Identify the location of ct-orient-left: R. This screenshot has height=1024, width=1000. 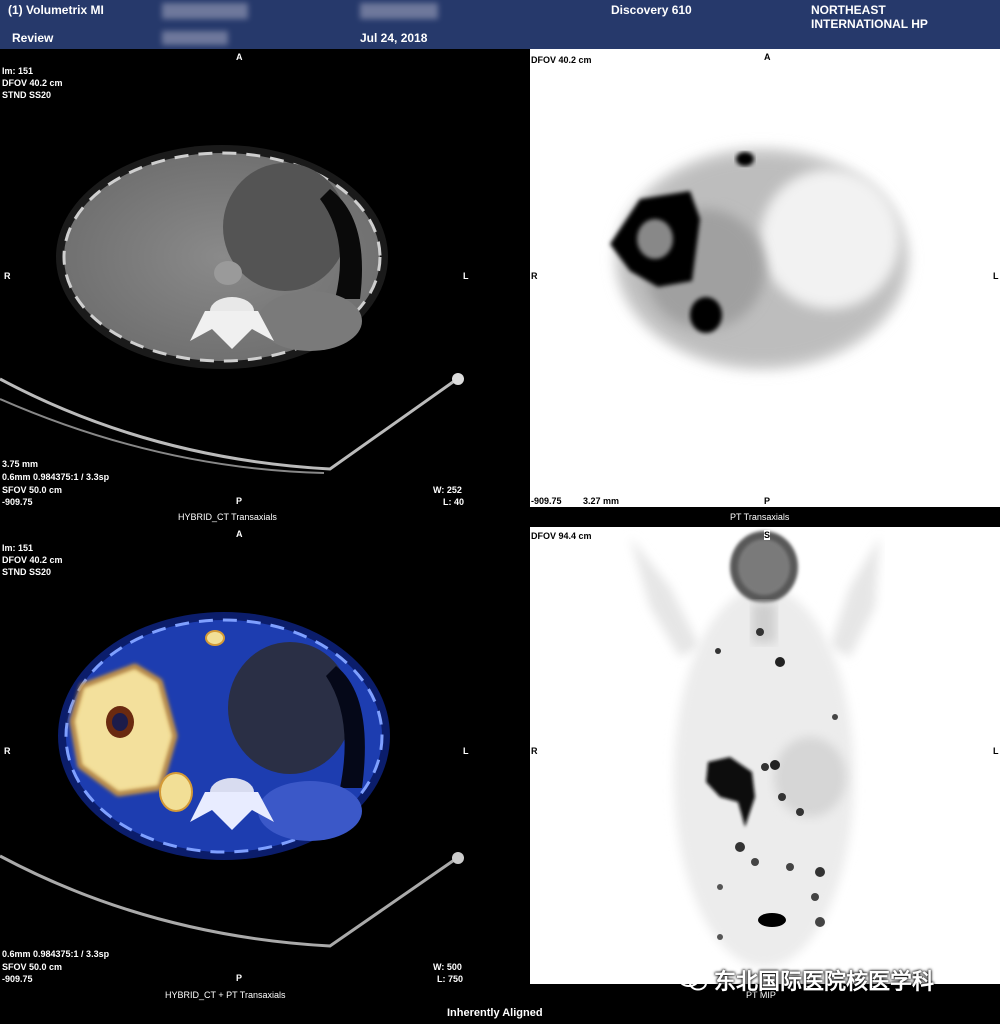
(7, 276).